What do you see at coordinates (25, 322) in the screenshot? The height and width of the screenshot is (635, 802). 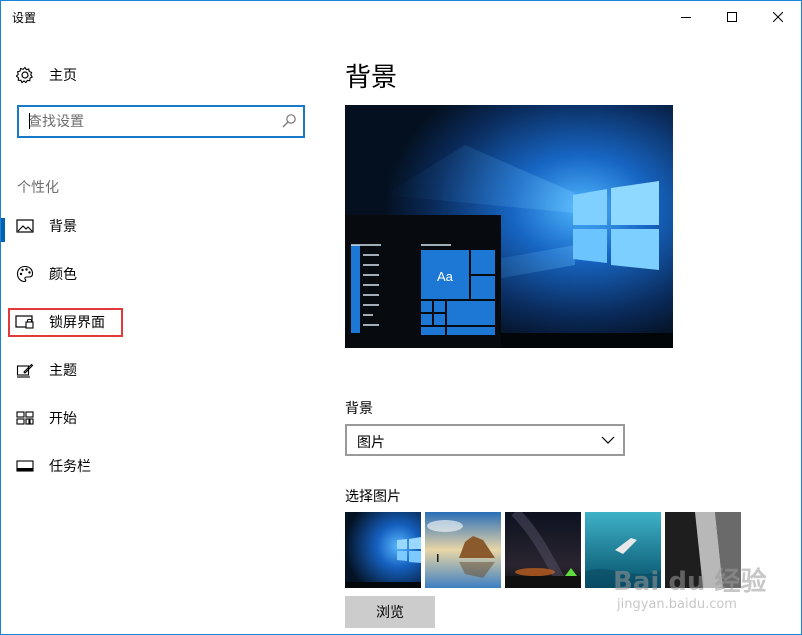 I see `lock-screen-icon` at bounding box center [25, 322].